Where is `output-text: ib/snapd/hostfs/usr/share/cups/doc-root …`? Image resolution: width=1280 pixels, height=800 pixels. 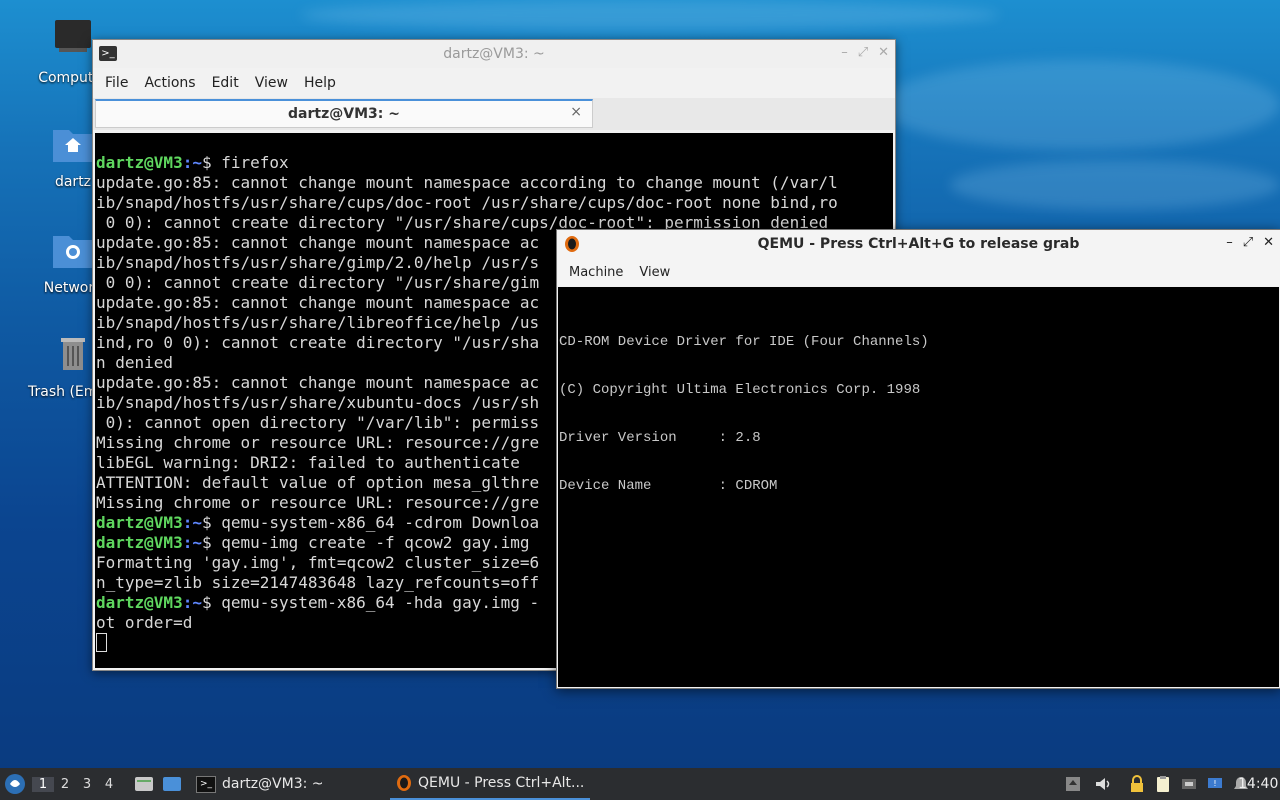
output-text: ib/snapd/hostfs/usr/share/cups/doc-root … is located at coordinates (467, 202).